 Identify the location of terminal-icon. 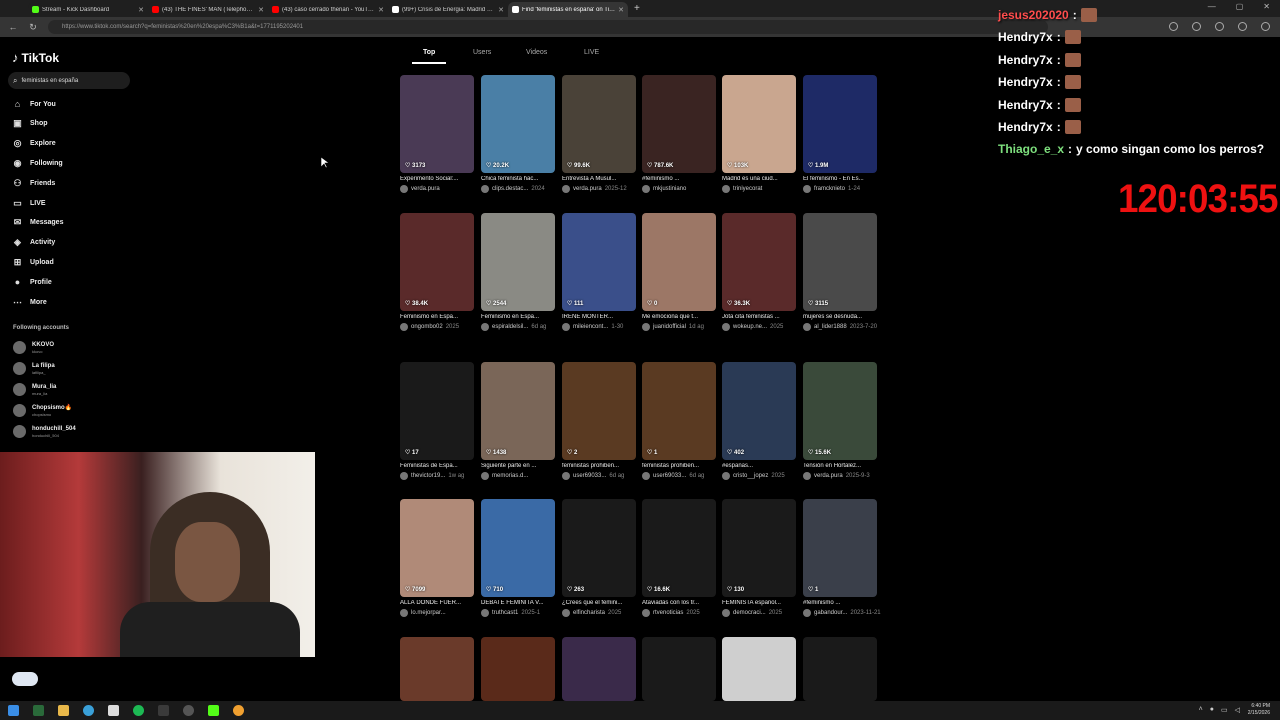
(38, 710).